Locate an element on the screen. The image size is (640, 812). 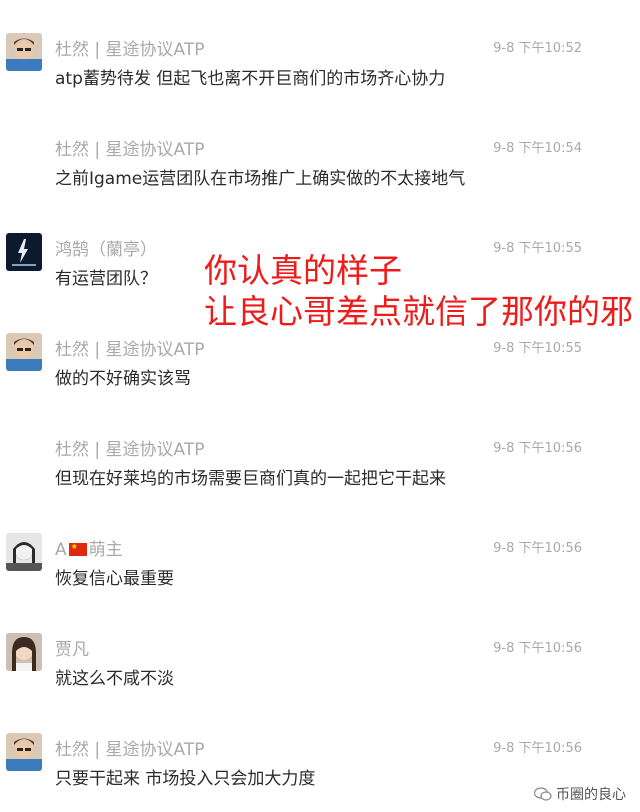
wechat-icon is located at coordinates (542, 795).